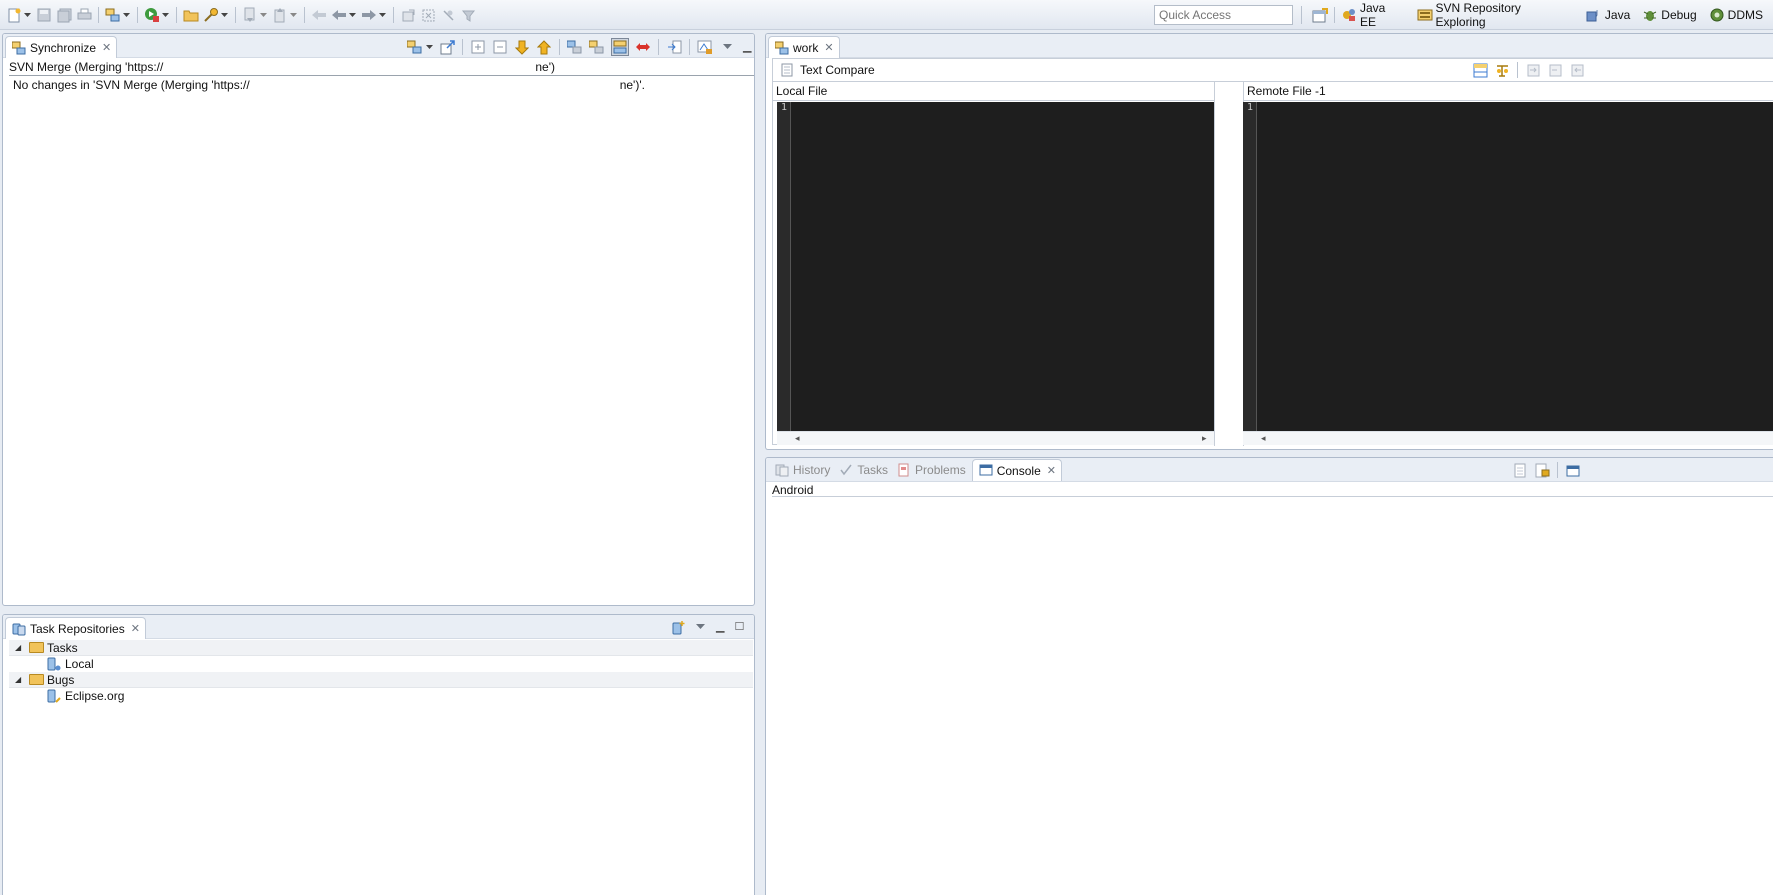 Image resolution: width=1773 pixels, height=895 pixels. I want to click on next-annotation-dropdown-icon, so click(263, 15).